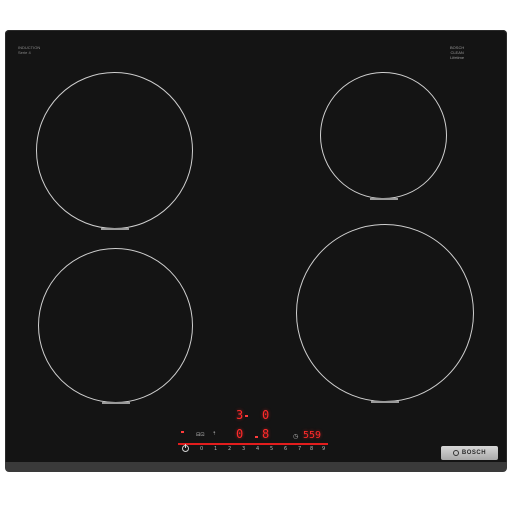 Image resolution: width=512 pixels, height=512 pixels. What do you see at coordinates (185, 448) in the screenshot?
I see `power-icon` at bounding box center [185, 448].